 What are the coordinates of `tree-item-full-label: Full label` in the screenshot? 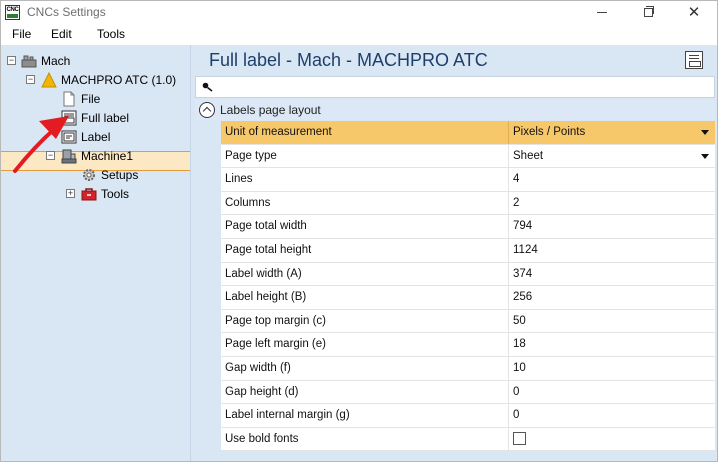 It's located at (95, 118).